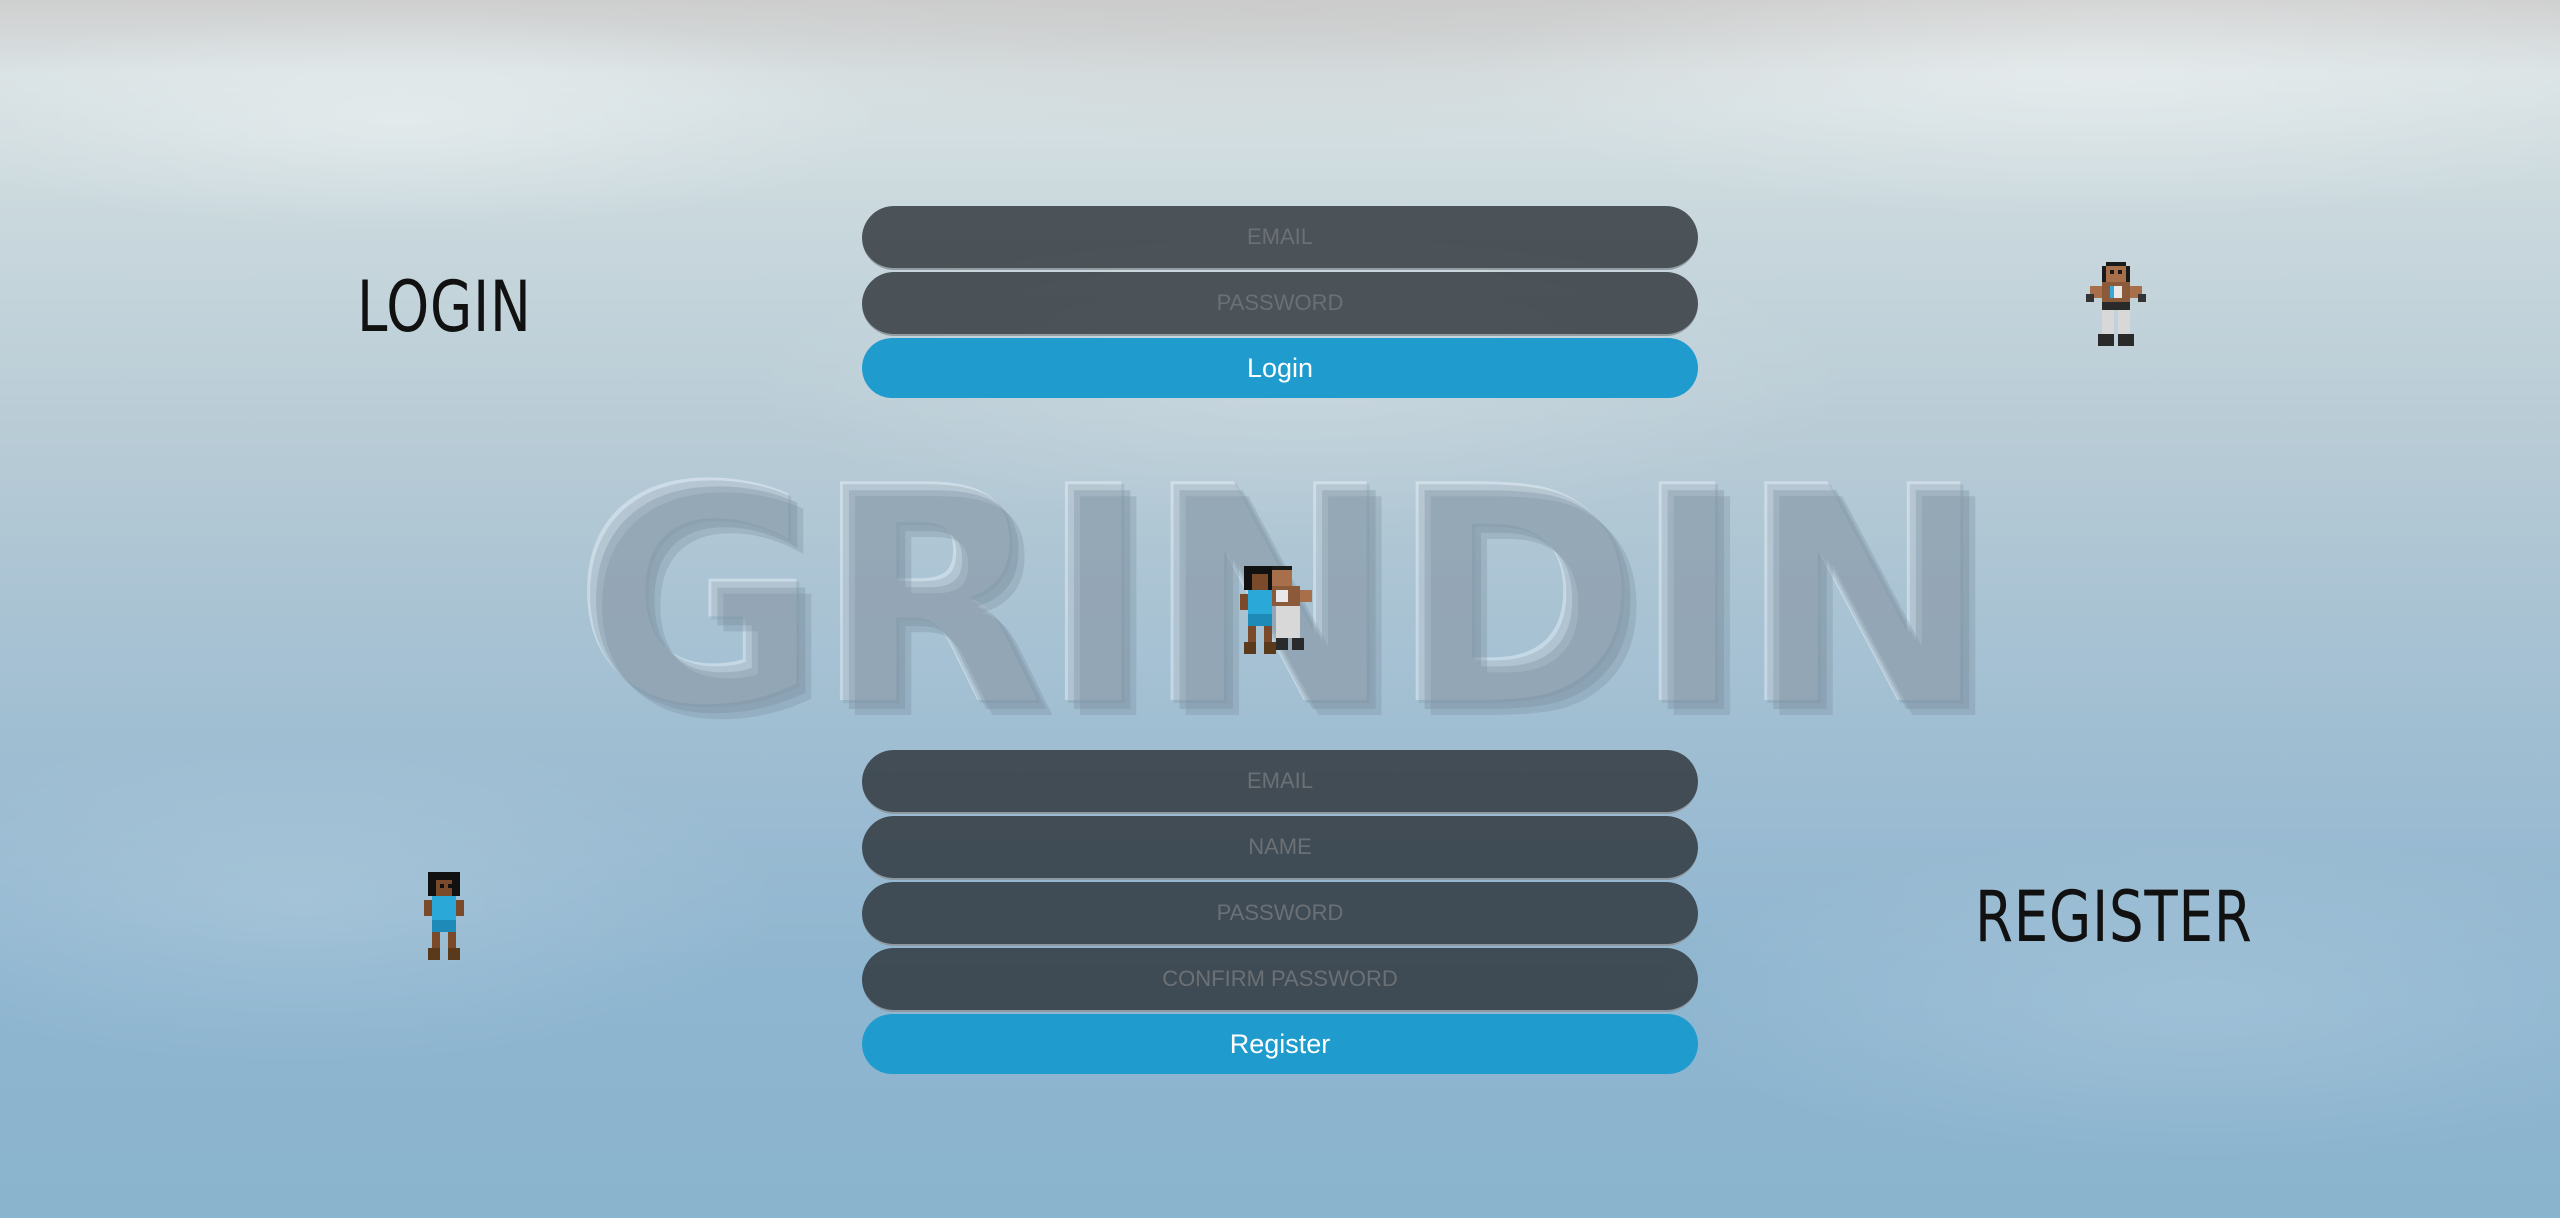 This screenshot has height=1218, width=2560. I want to click on fighter-male-sprite-icon, so click(2116, 306).